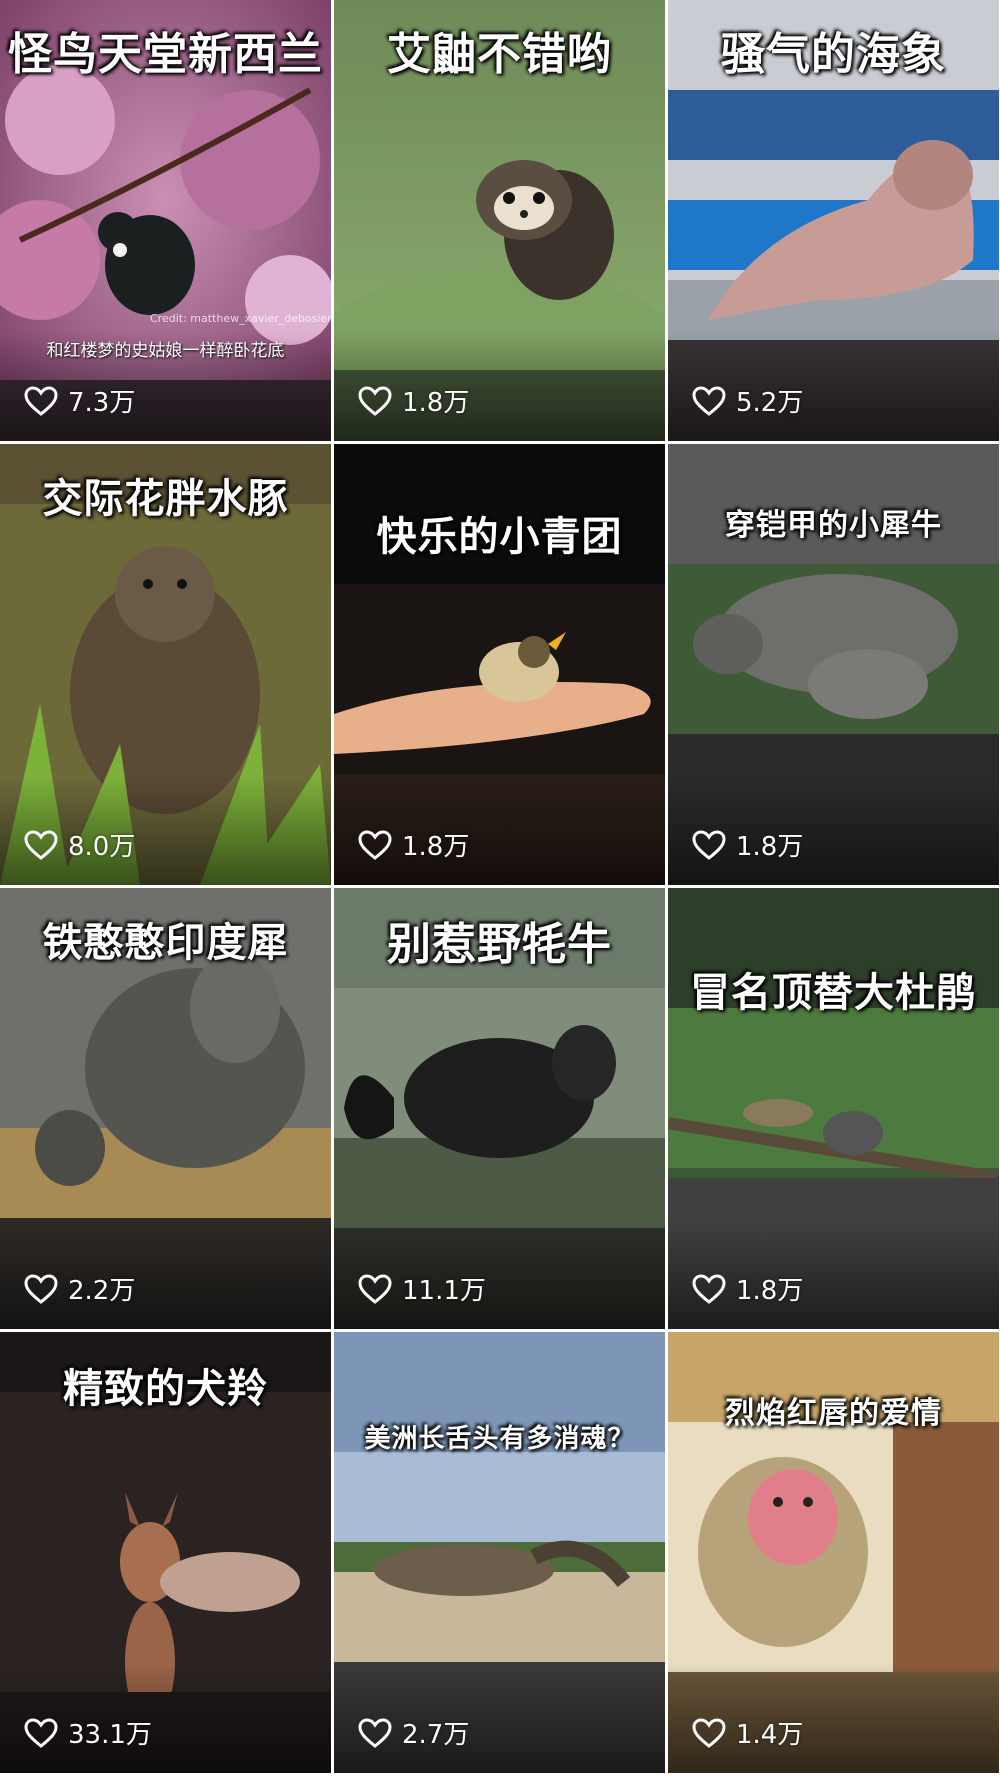 Image resolution: width=1000 pixels, height=1777 pixels. I want to click on video-card: 烈焰红唇的爱情 1.4万, so click(833, 1552).